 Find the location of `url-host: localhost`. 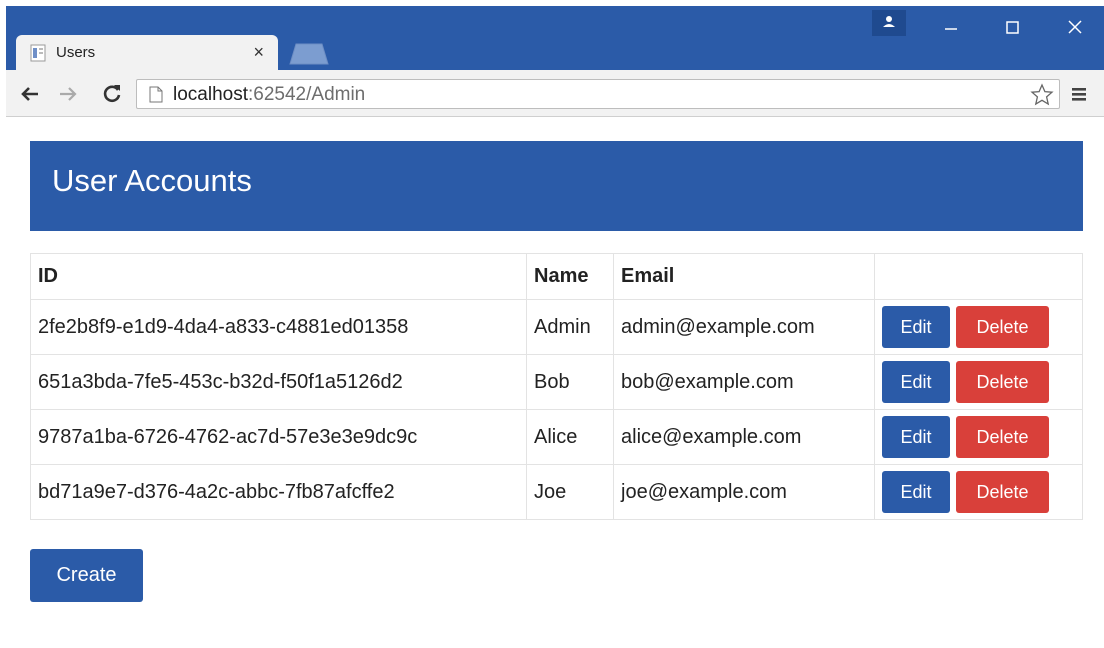

url-host: localhost is located at coordinates (210, 94).